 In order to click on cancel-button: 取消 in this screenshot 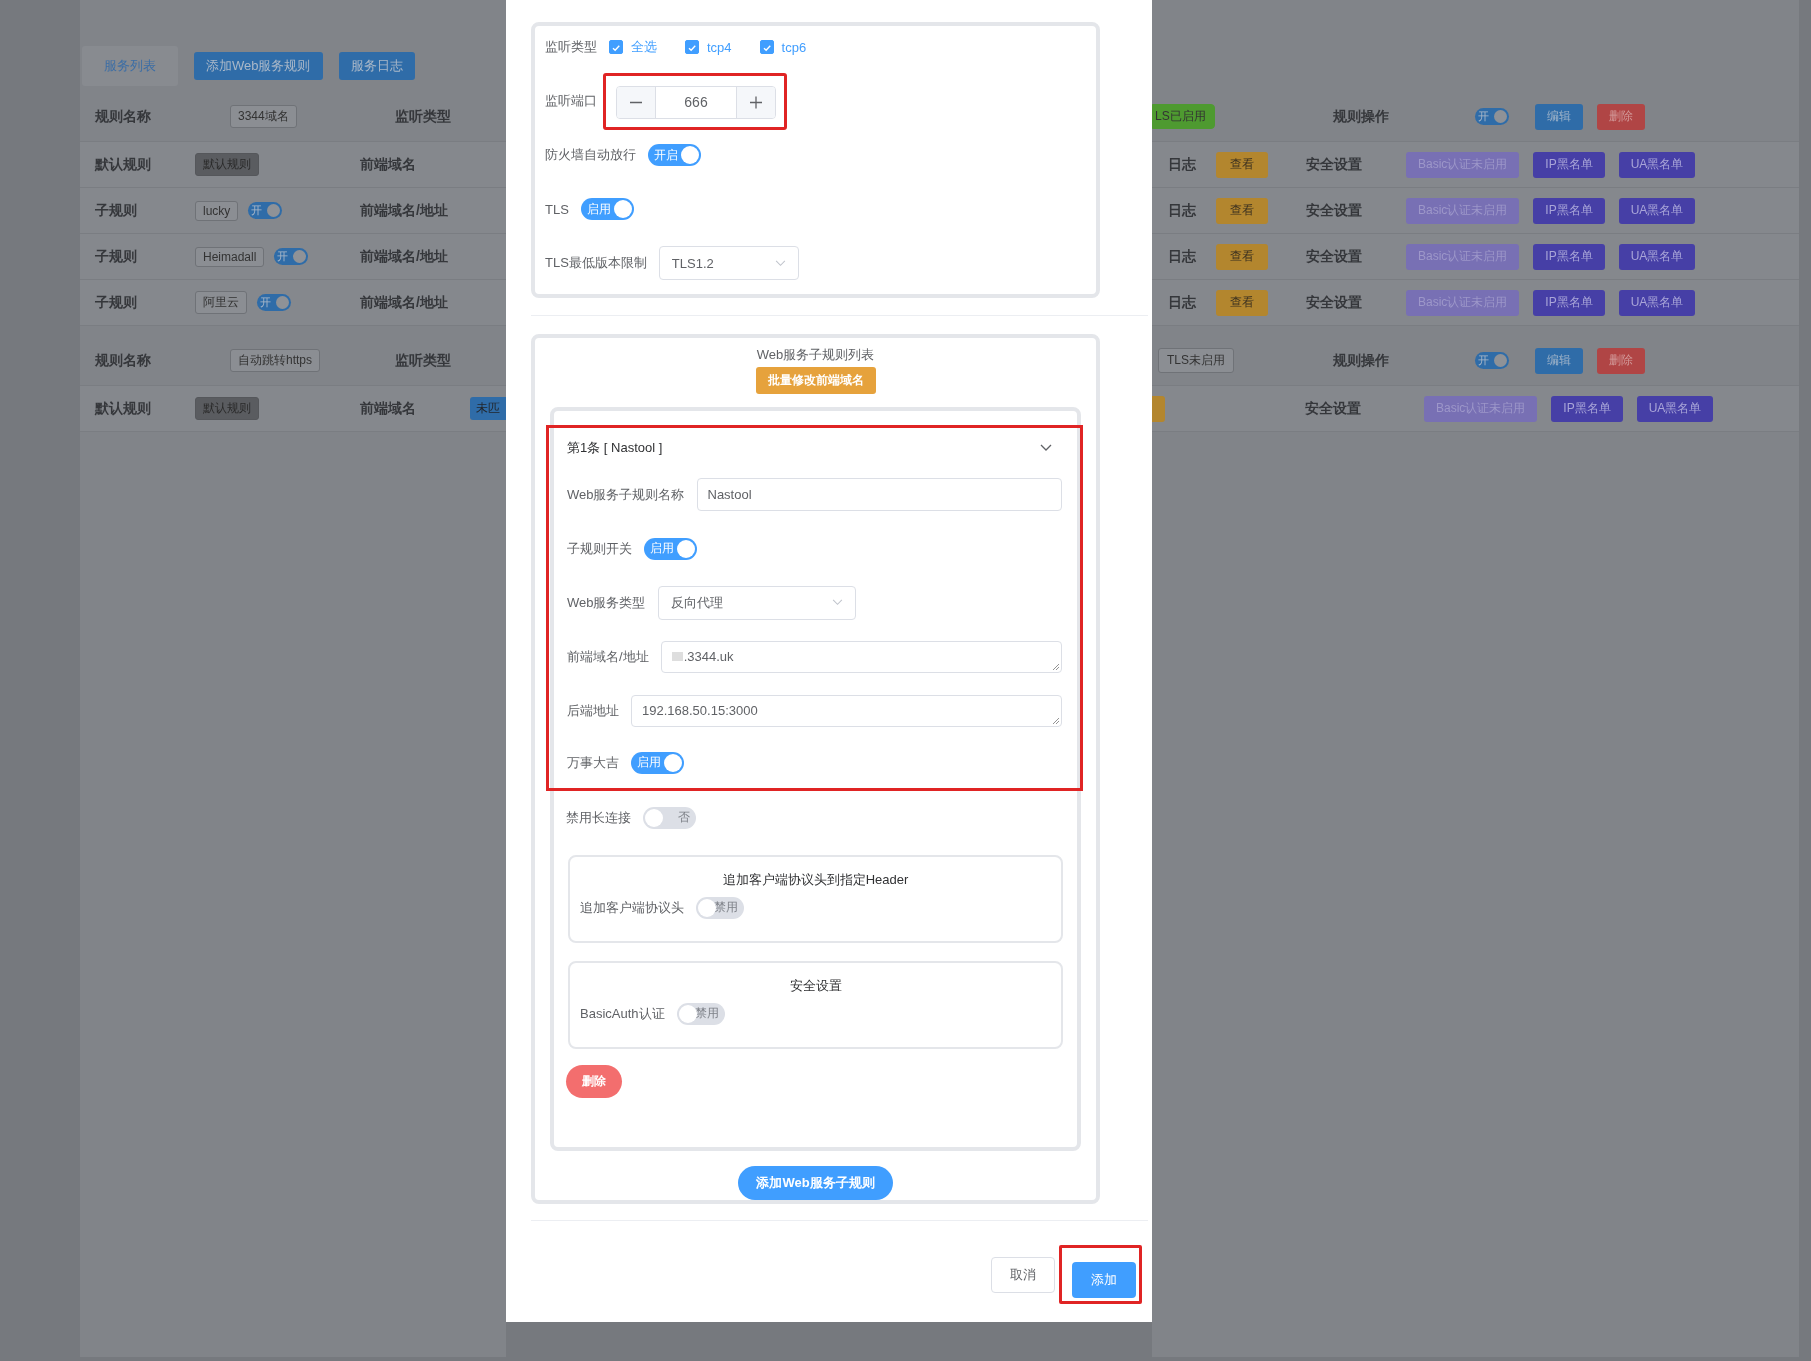, I will do `click(1023, 1274)`.